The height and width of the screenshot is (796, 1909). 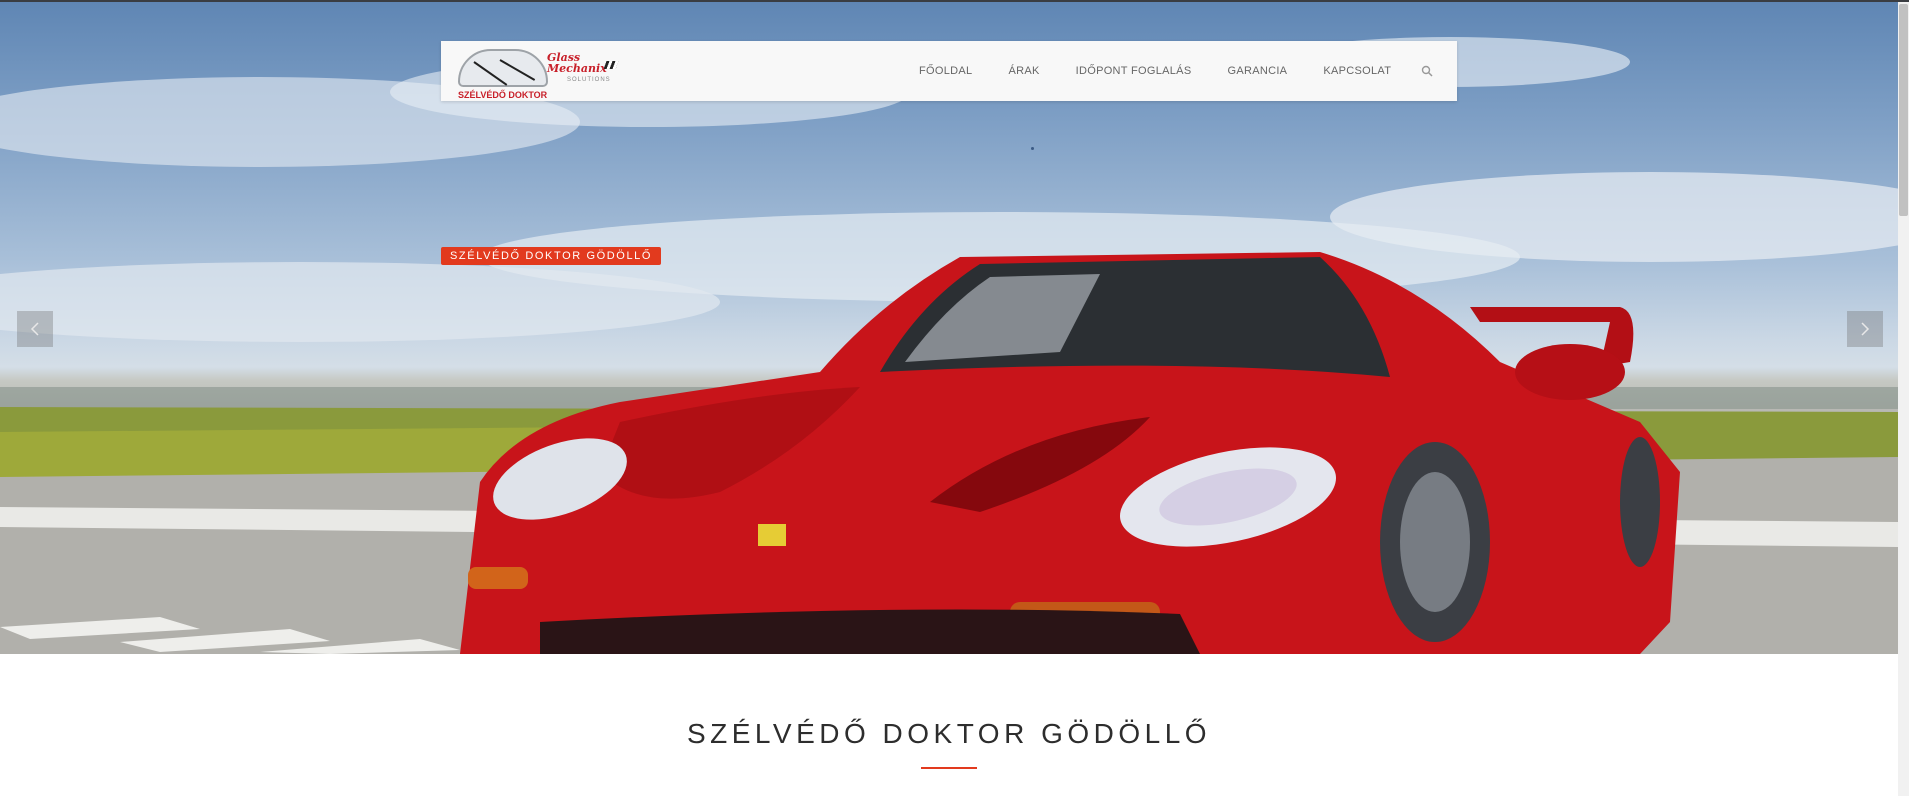 I want to click on windshield-graphic, so click(x=503, y=68).